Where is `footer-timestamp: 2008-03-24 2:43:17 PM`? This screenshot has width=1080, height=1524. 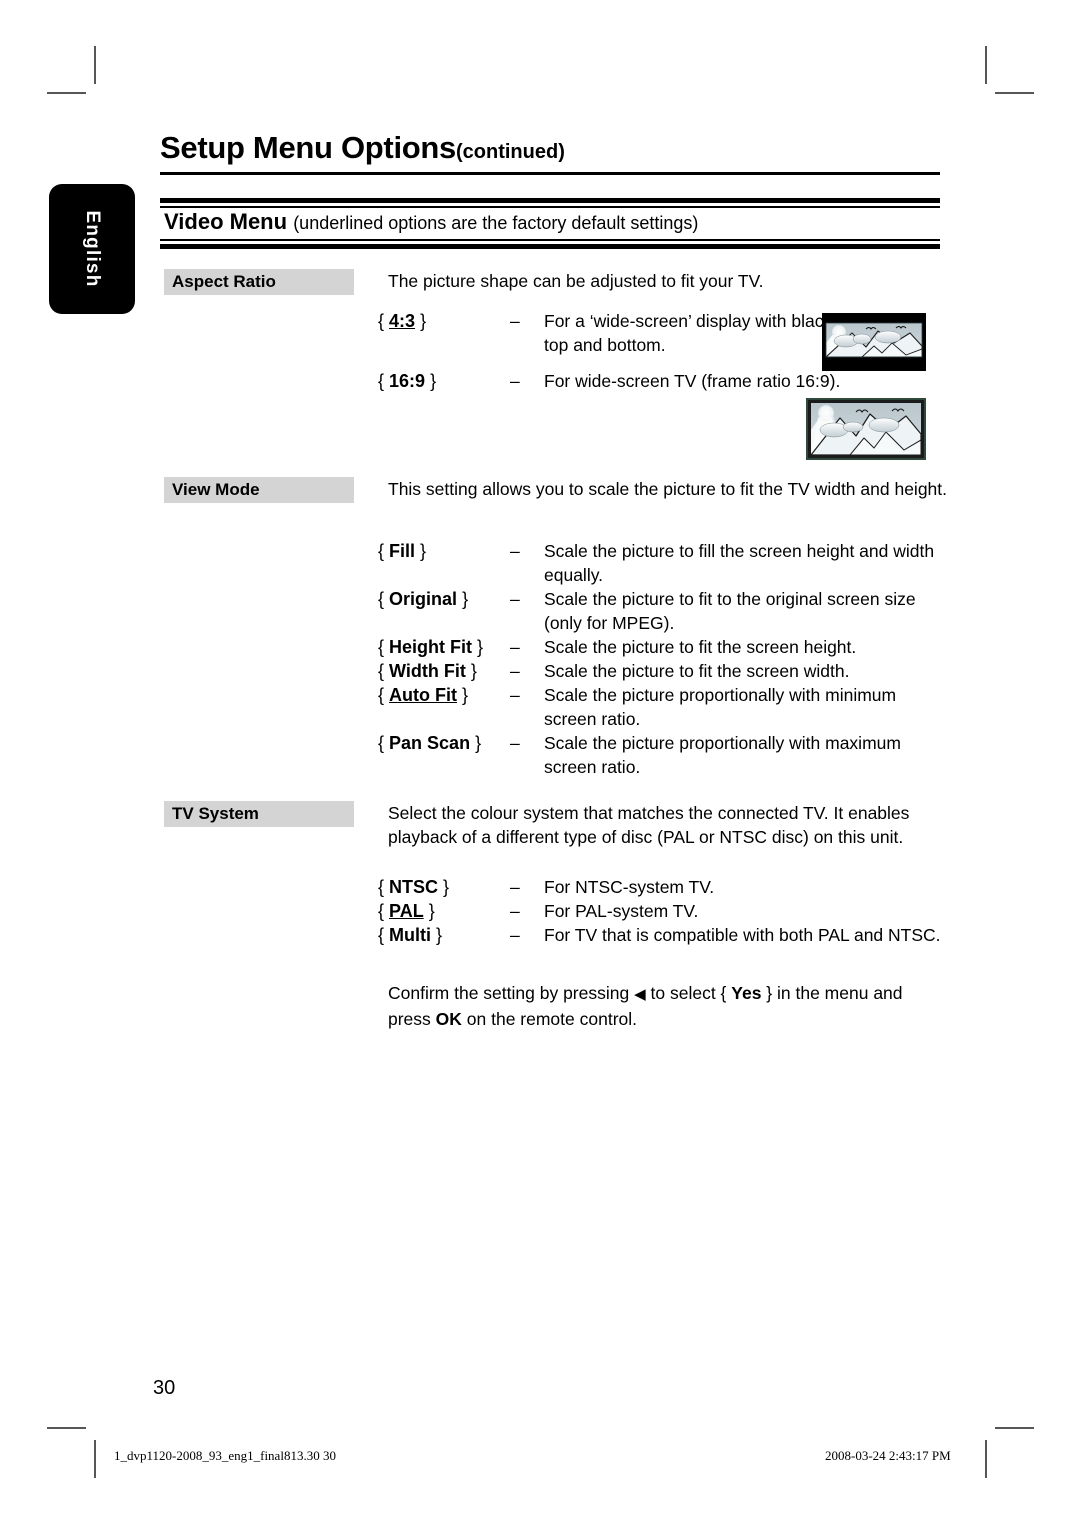 footer-timestamp: 2008-03-24 2:43:17 PM is located at coordinates (888, 1455).